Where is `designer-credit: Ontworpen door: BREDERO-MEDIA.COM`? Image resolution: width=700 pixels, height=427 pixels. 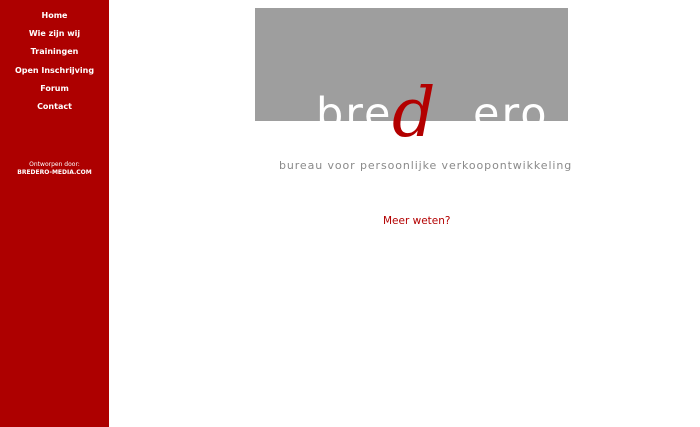
designer-credit: Ontworpen door: BREDERO-MEDIA.COM is located at coordinates (54, 169).